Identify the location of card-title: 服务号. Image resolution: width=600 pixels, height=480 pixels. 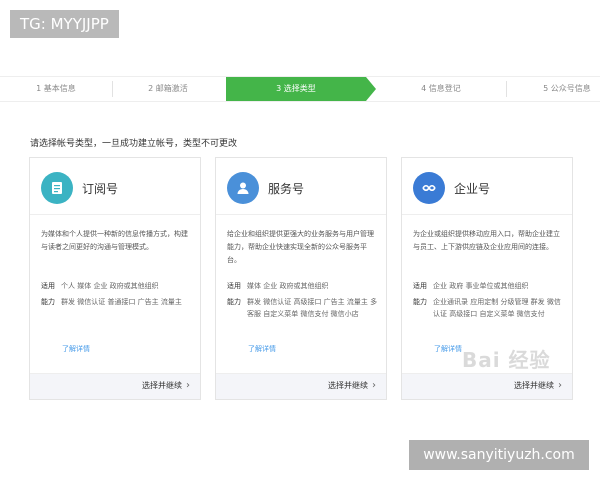
(286, 189).